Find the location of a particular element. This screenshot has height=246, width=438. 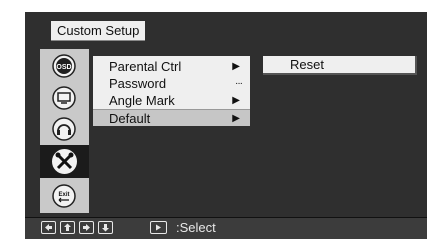

svg-text: Exit is located at coordinates (63, 195).